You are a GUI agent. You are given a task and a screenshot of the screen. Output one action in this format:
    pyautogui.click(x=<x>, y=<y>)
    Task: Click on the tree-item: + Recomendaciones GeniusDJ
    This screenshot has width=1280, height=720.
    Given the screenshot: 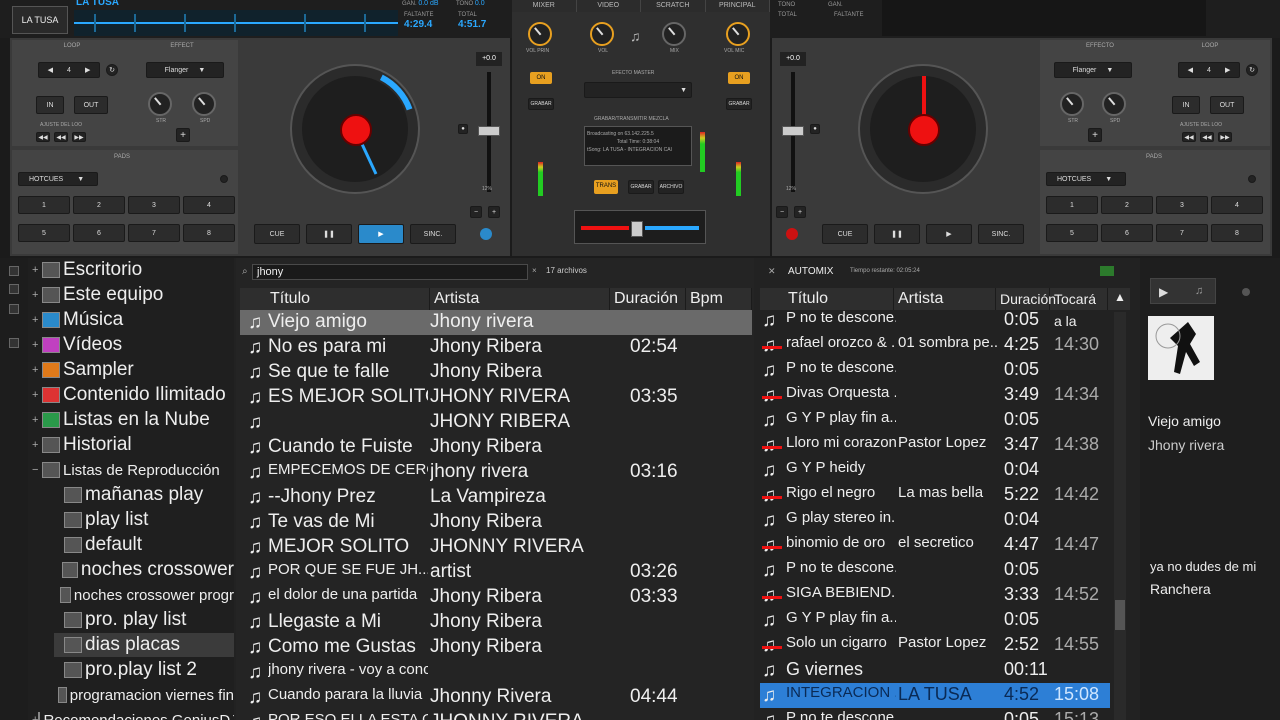 What is the action you would take?
    pyautogui.click(x=133, y=714)
    